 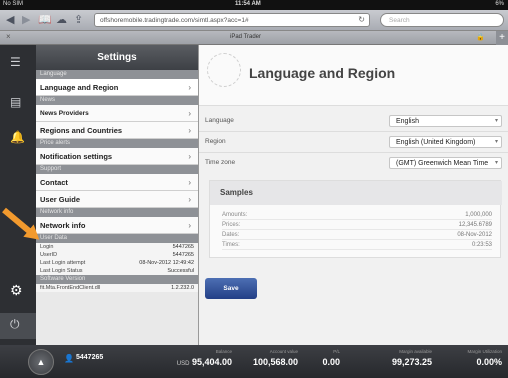 I want to click on stat-label: Balance, so click(x=223, y=351).